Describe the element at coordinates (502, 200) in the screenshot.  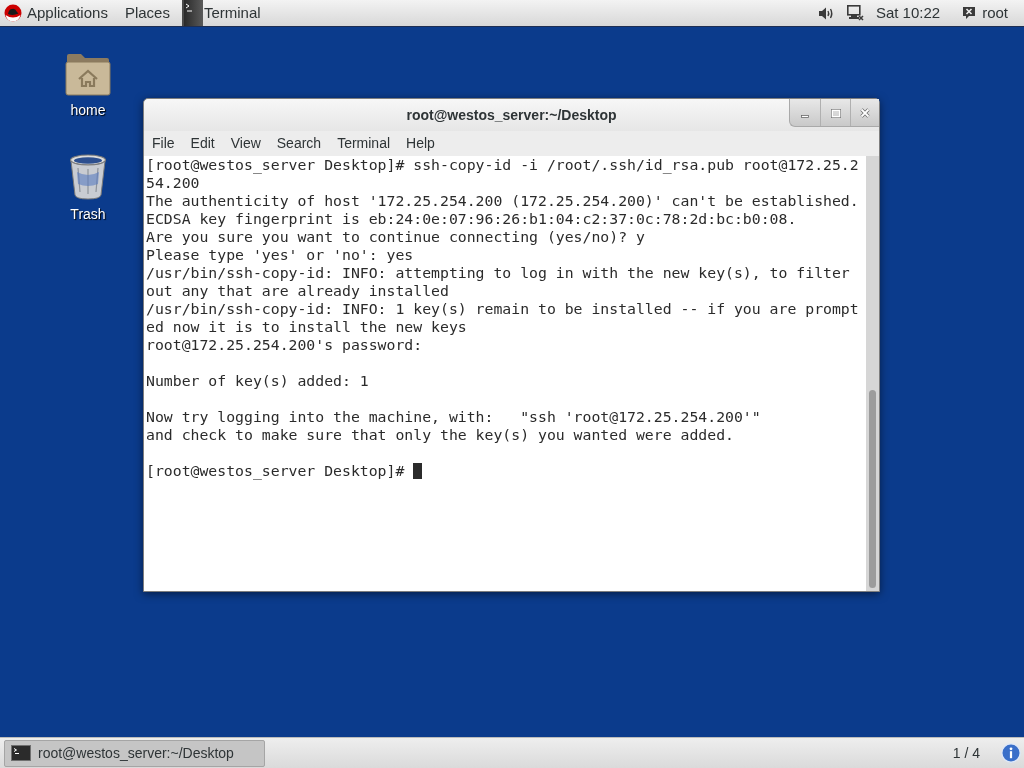
I see `terminal-line: The authenticity of host '172.25.254.200 (172.25.254.200)' can't be established.` at that location.